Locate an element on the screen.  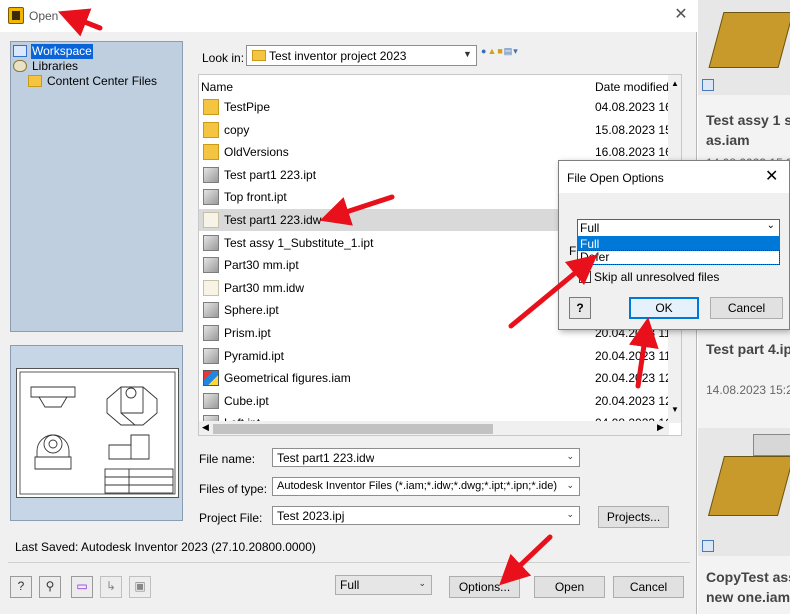
column-header-date: Date modified is located at coordinates (632, 87).